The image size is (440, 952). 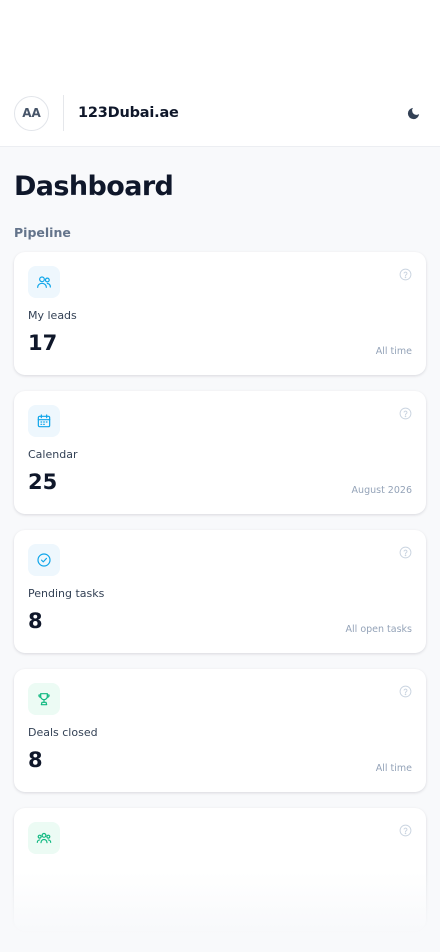 I want to click on moon-icon, so click(x=413, y=113).